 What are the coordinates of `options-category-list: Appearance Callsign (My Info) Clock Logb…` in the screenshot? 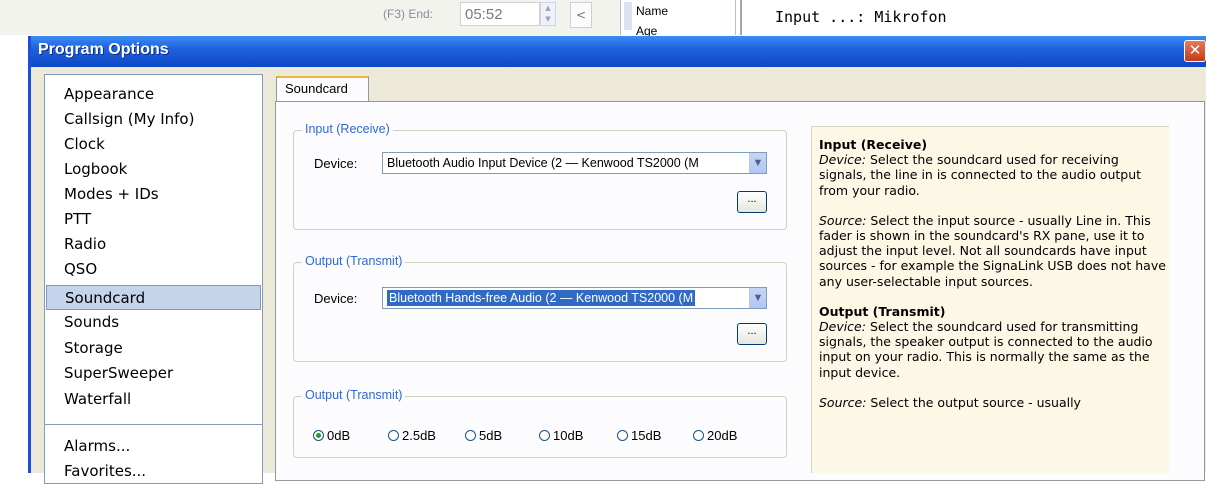 It's located at (153, 264).